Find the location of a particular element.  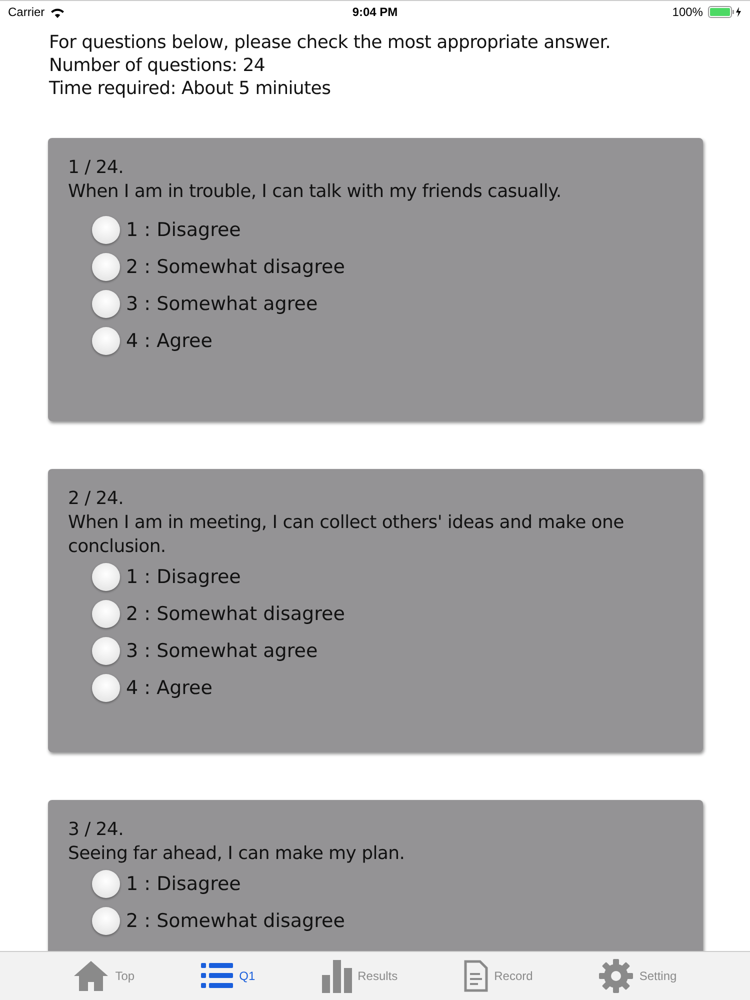

question-text: Seeing far ahead, I can make my plan. is located at coordinates (237, 854).